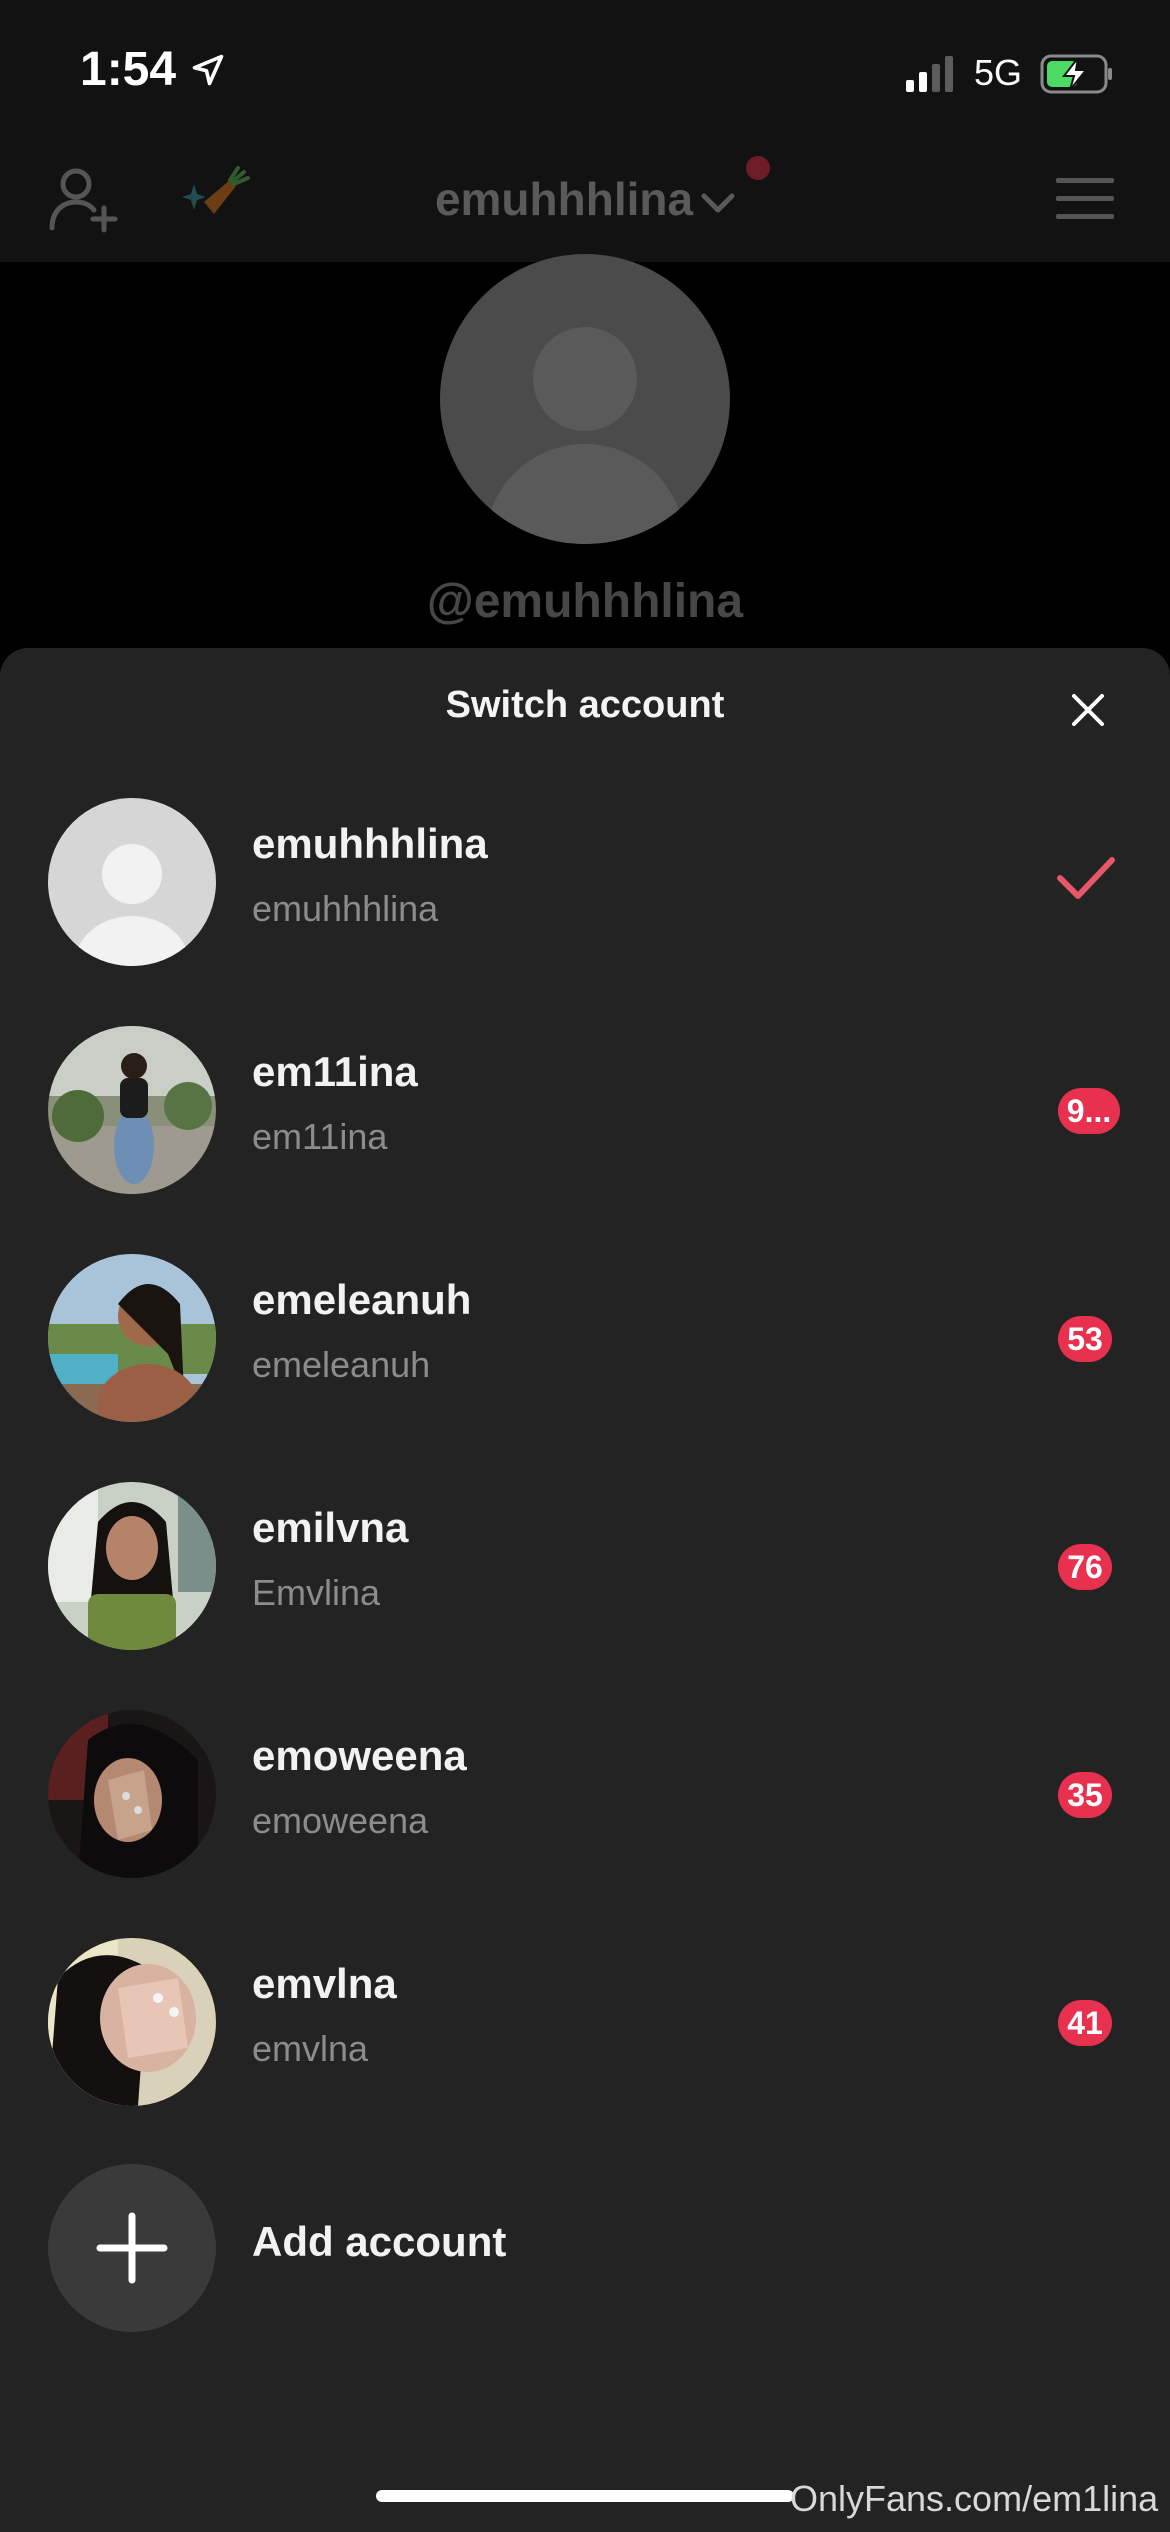 The height and width of the screenshot is (2532, 1170). Describe the element at coordinates (379, 2241) in the screenshot. I see `add-account-label: Add account` at that location.